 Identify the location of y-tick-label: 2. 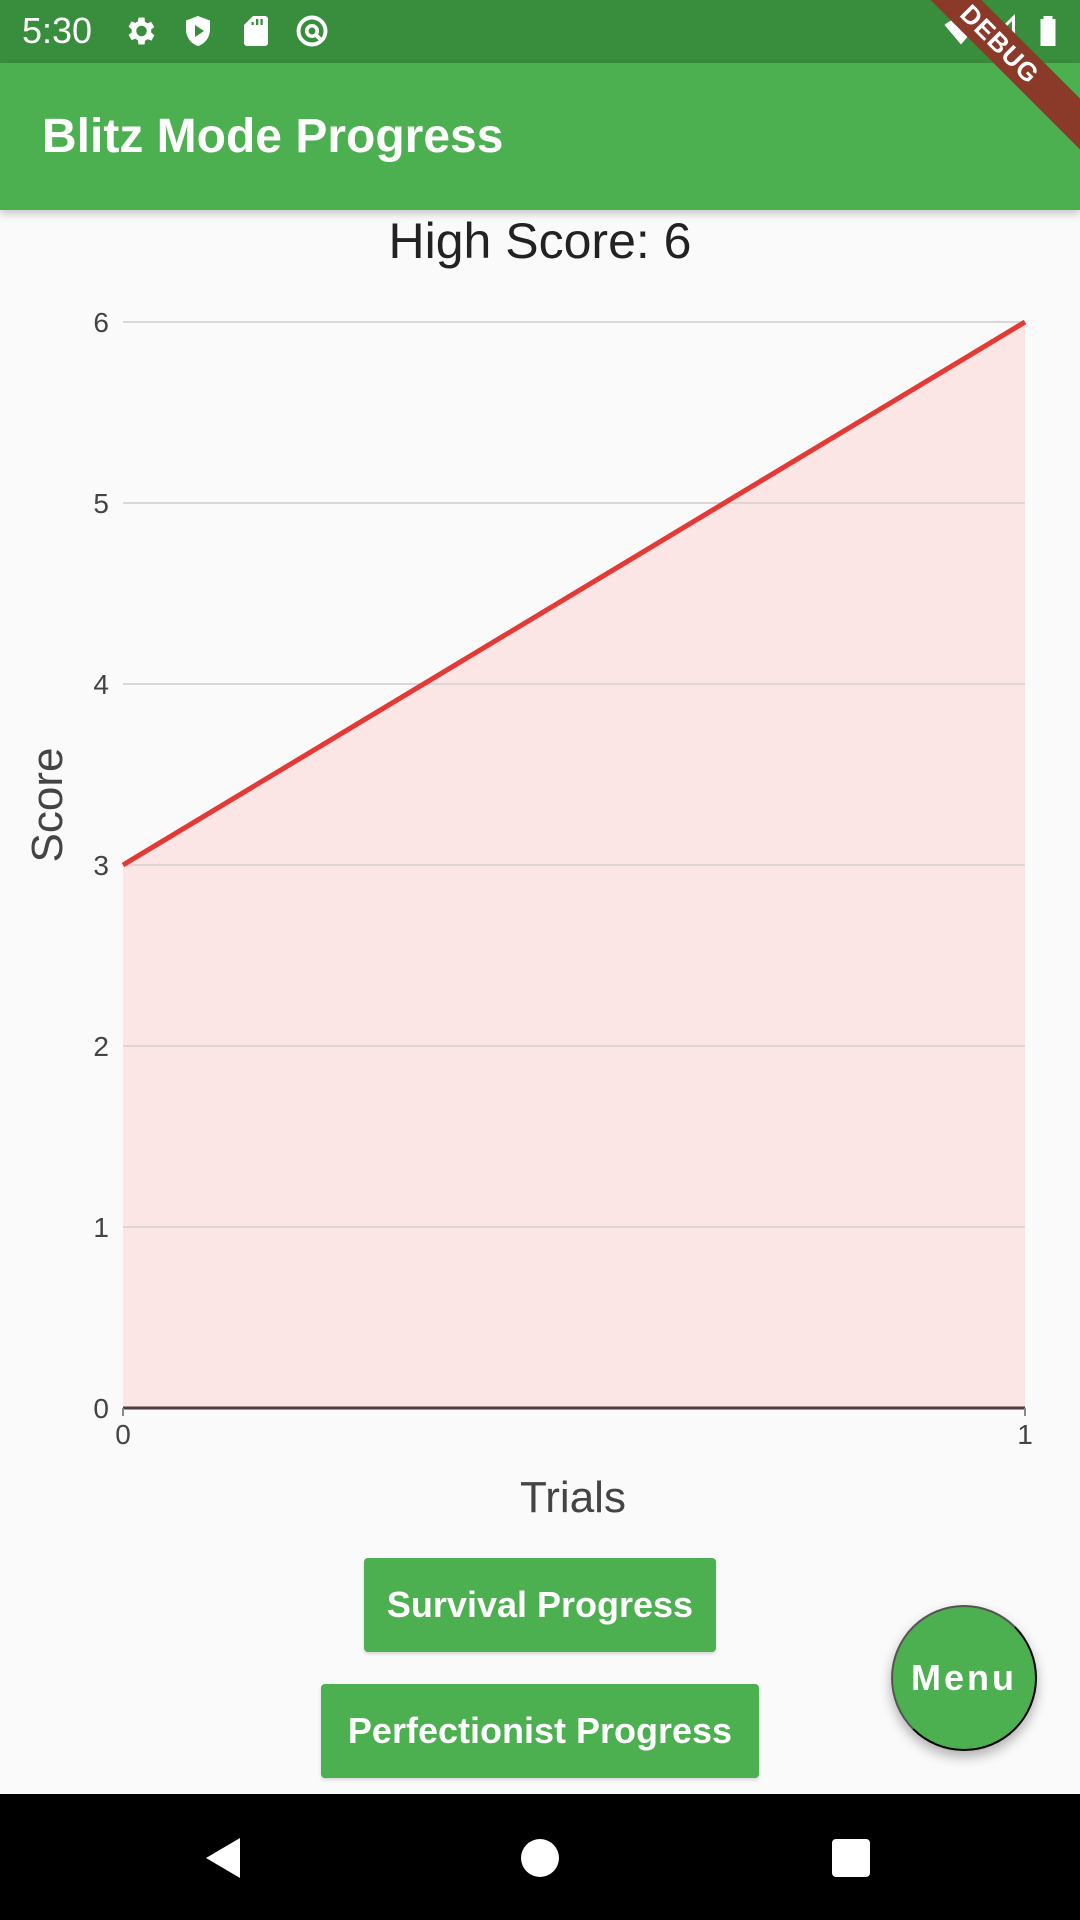
(101, 1046).